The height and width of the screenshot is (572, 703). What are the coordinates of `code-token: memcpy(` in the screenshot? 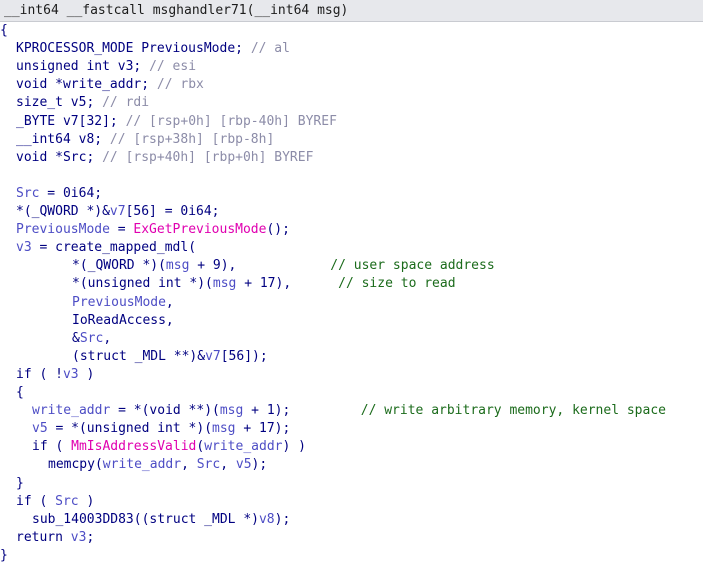 It's located at (75, 465).